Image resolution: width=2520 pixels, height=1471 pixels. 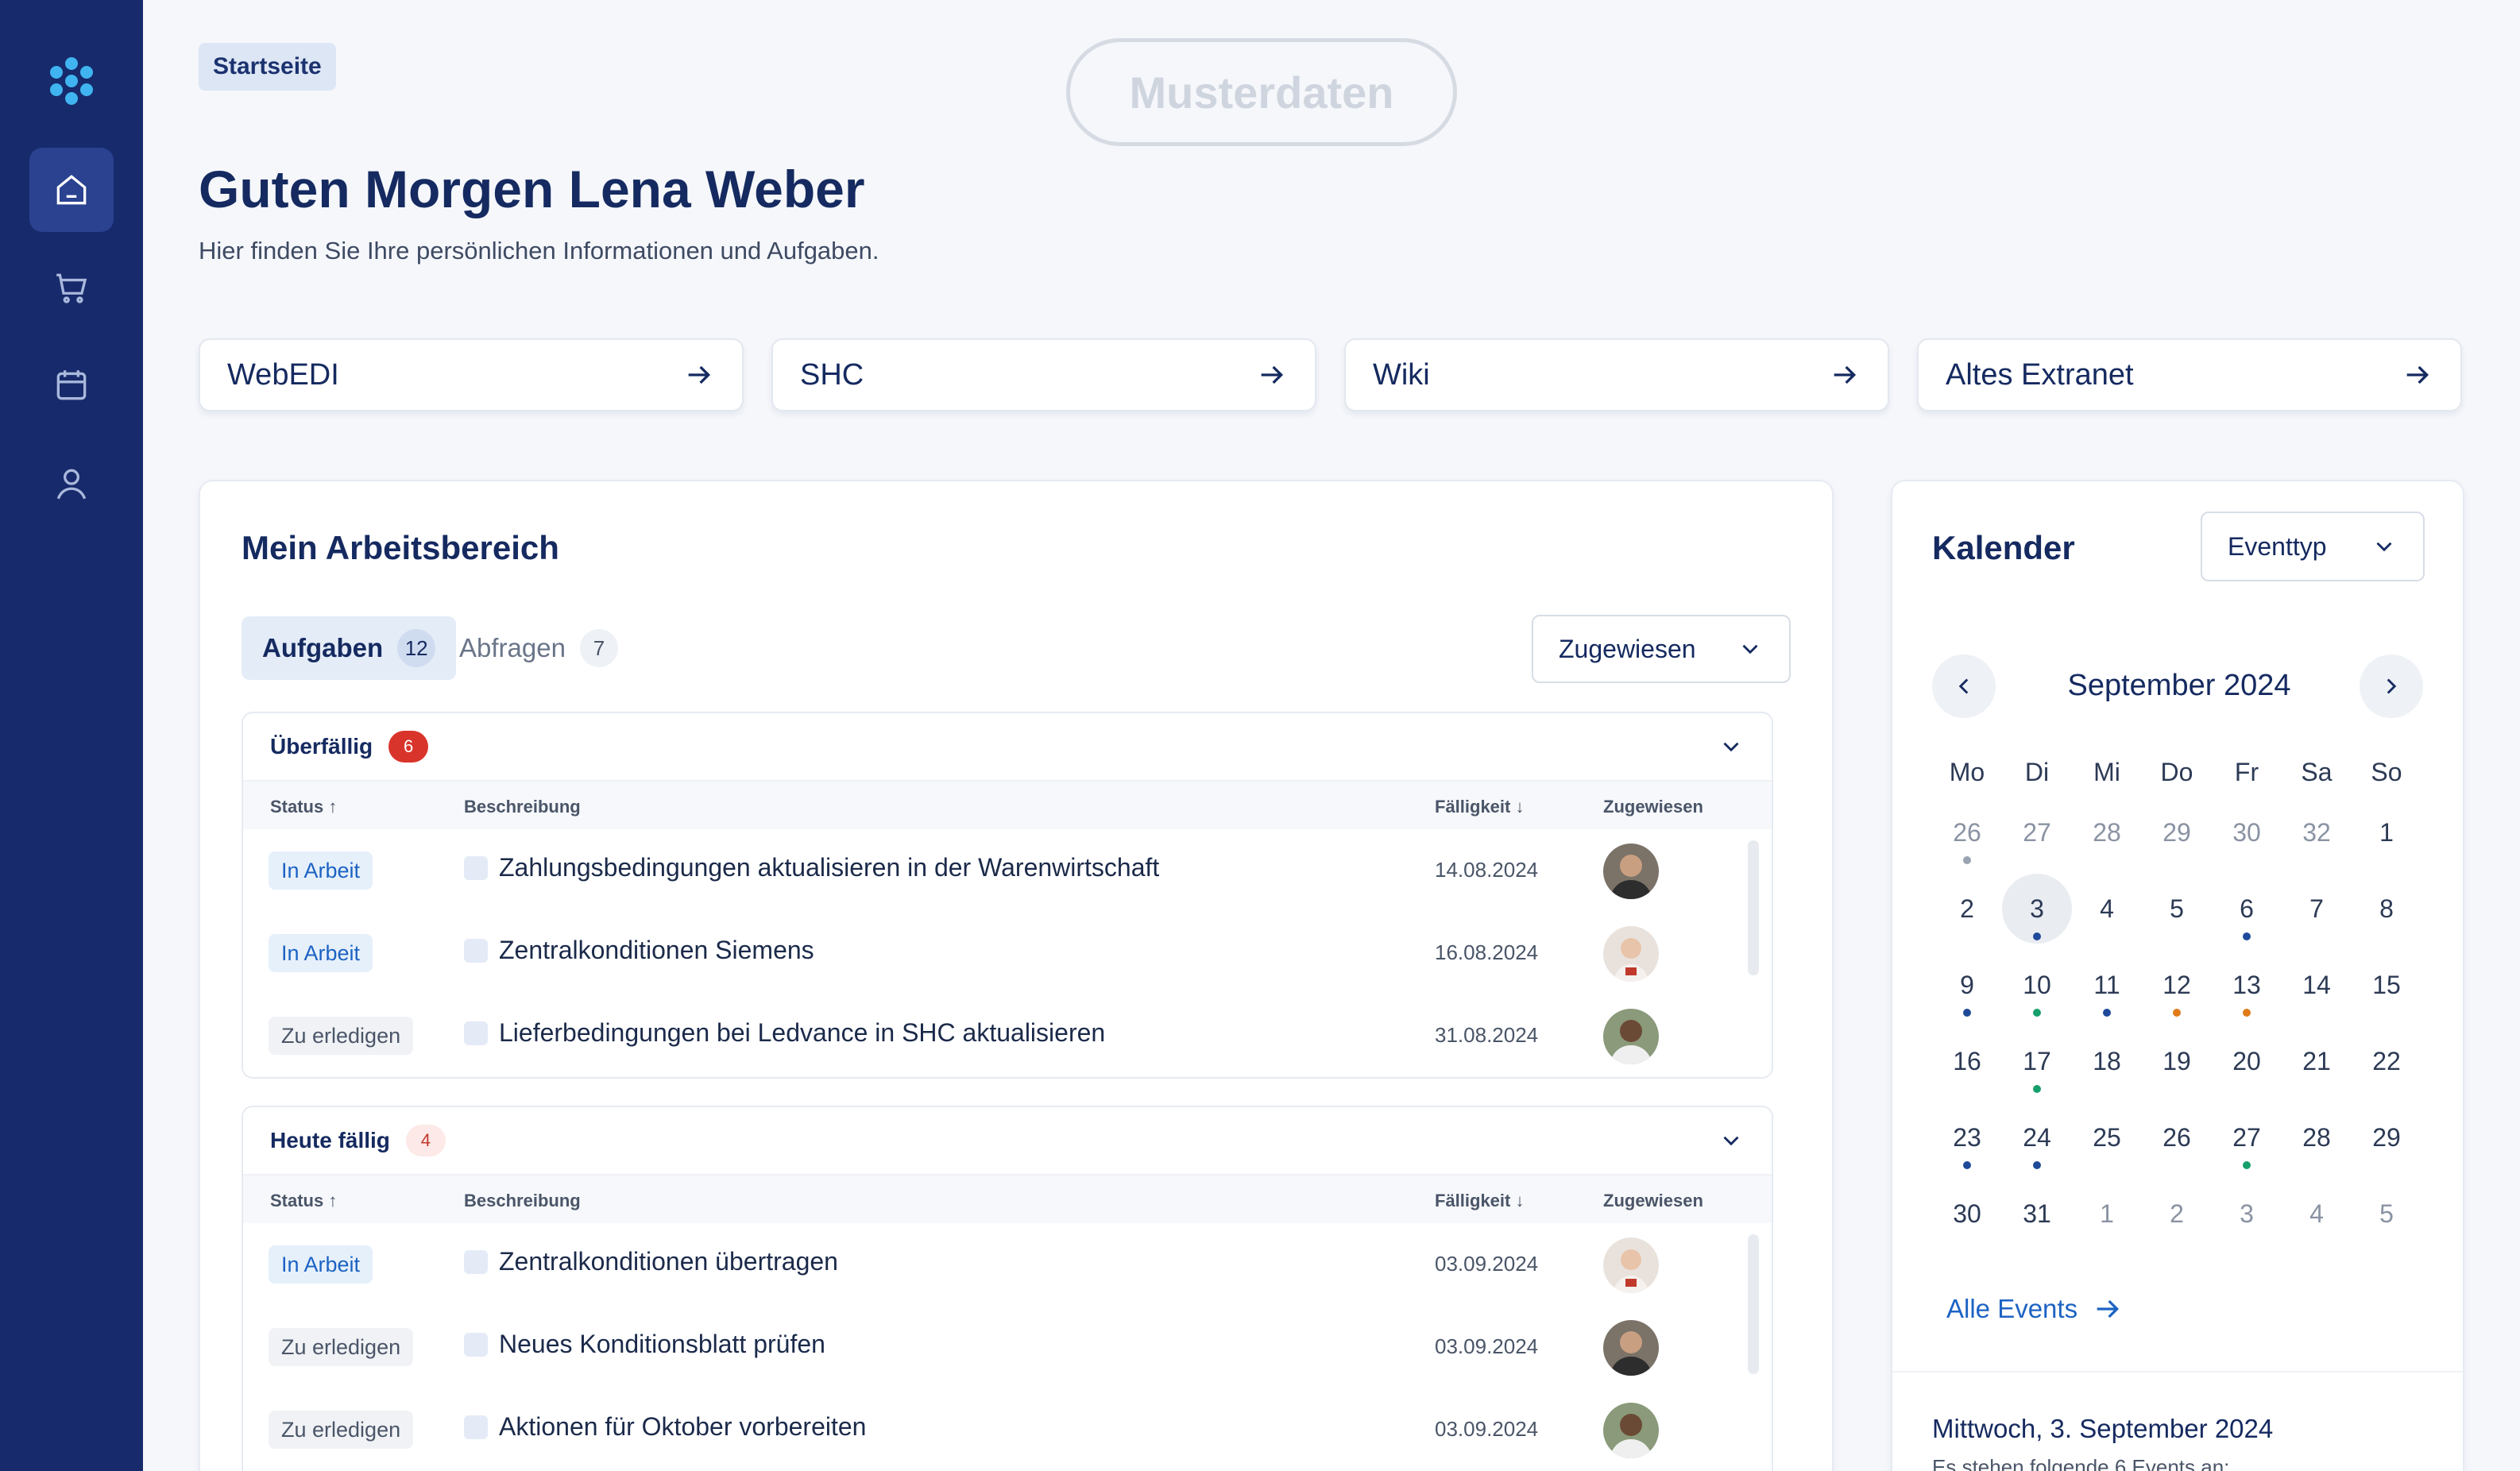 I want to click on cart-icon, so click(x=71, y=288).